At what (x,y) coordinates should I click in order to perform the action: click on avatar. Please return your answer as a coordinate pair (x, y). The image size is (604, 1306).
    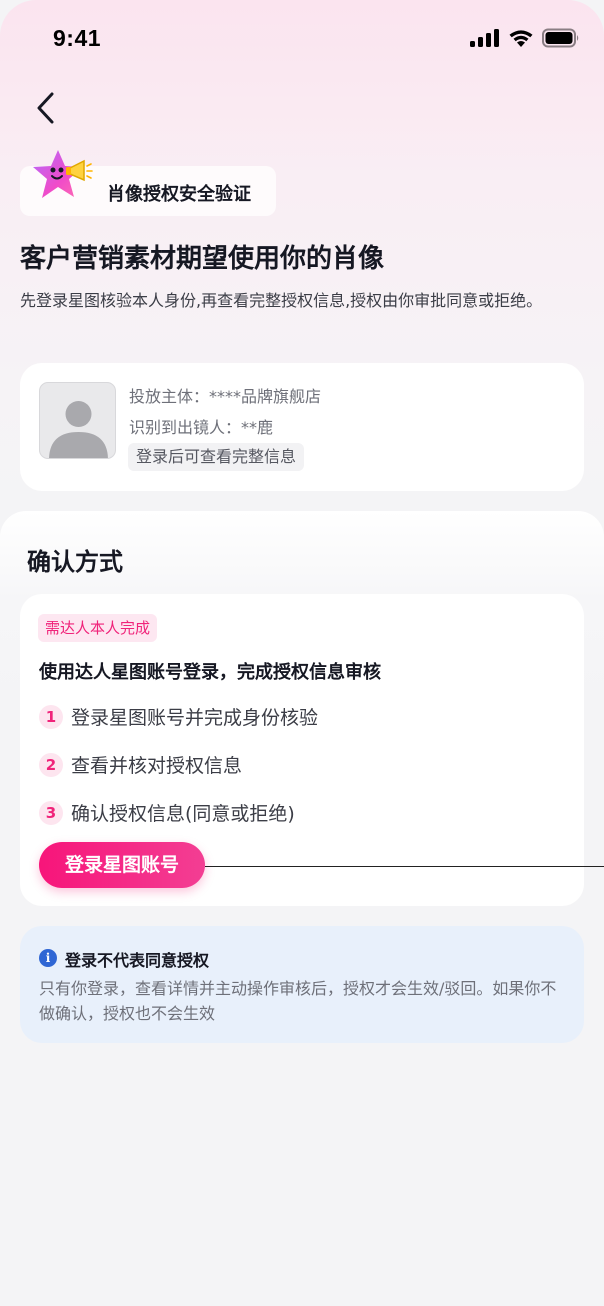
    Looking at the image, I should click on (77, 420).